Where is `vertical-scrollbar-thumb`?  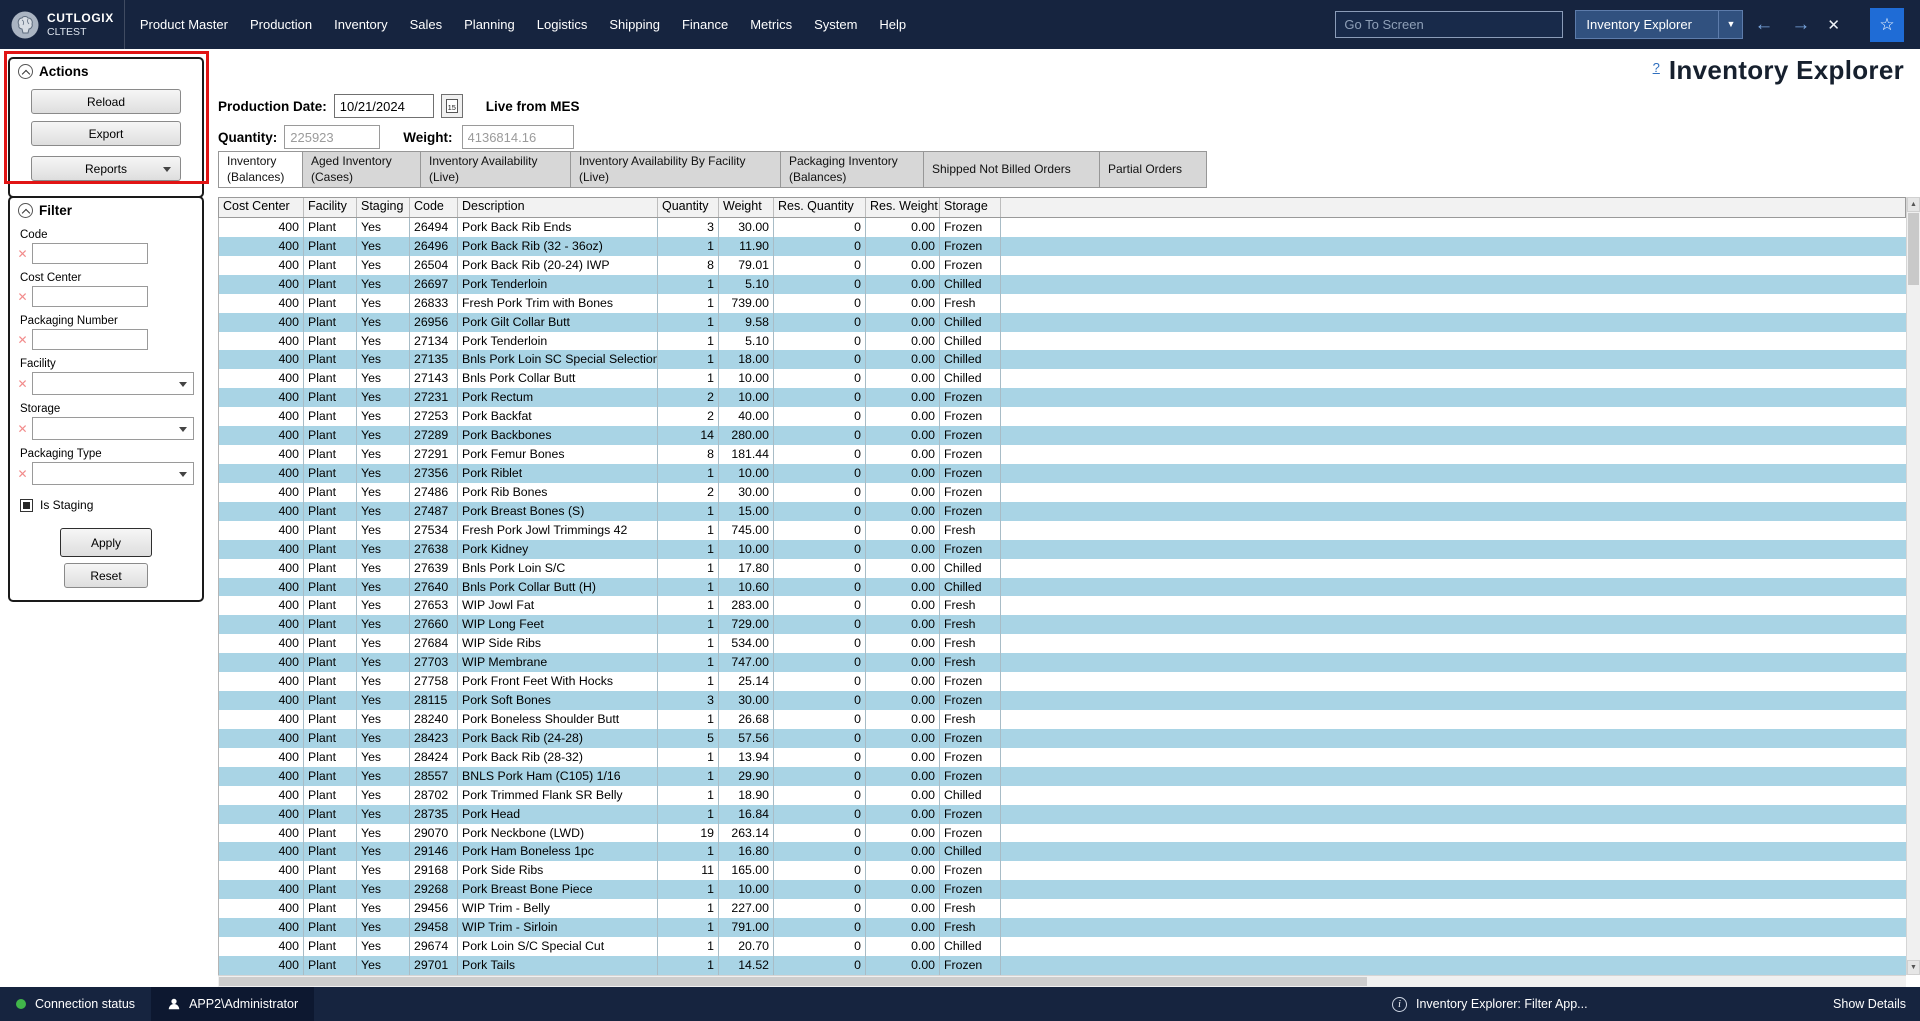
vertical-scrollbar-thumb is located at coordinates (1913, 249).